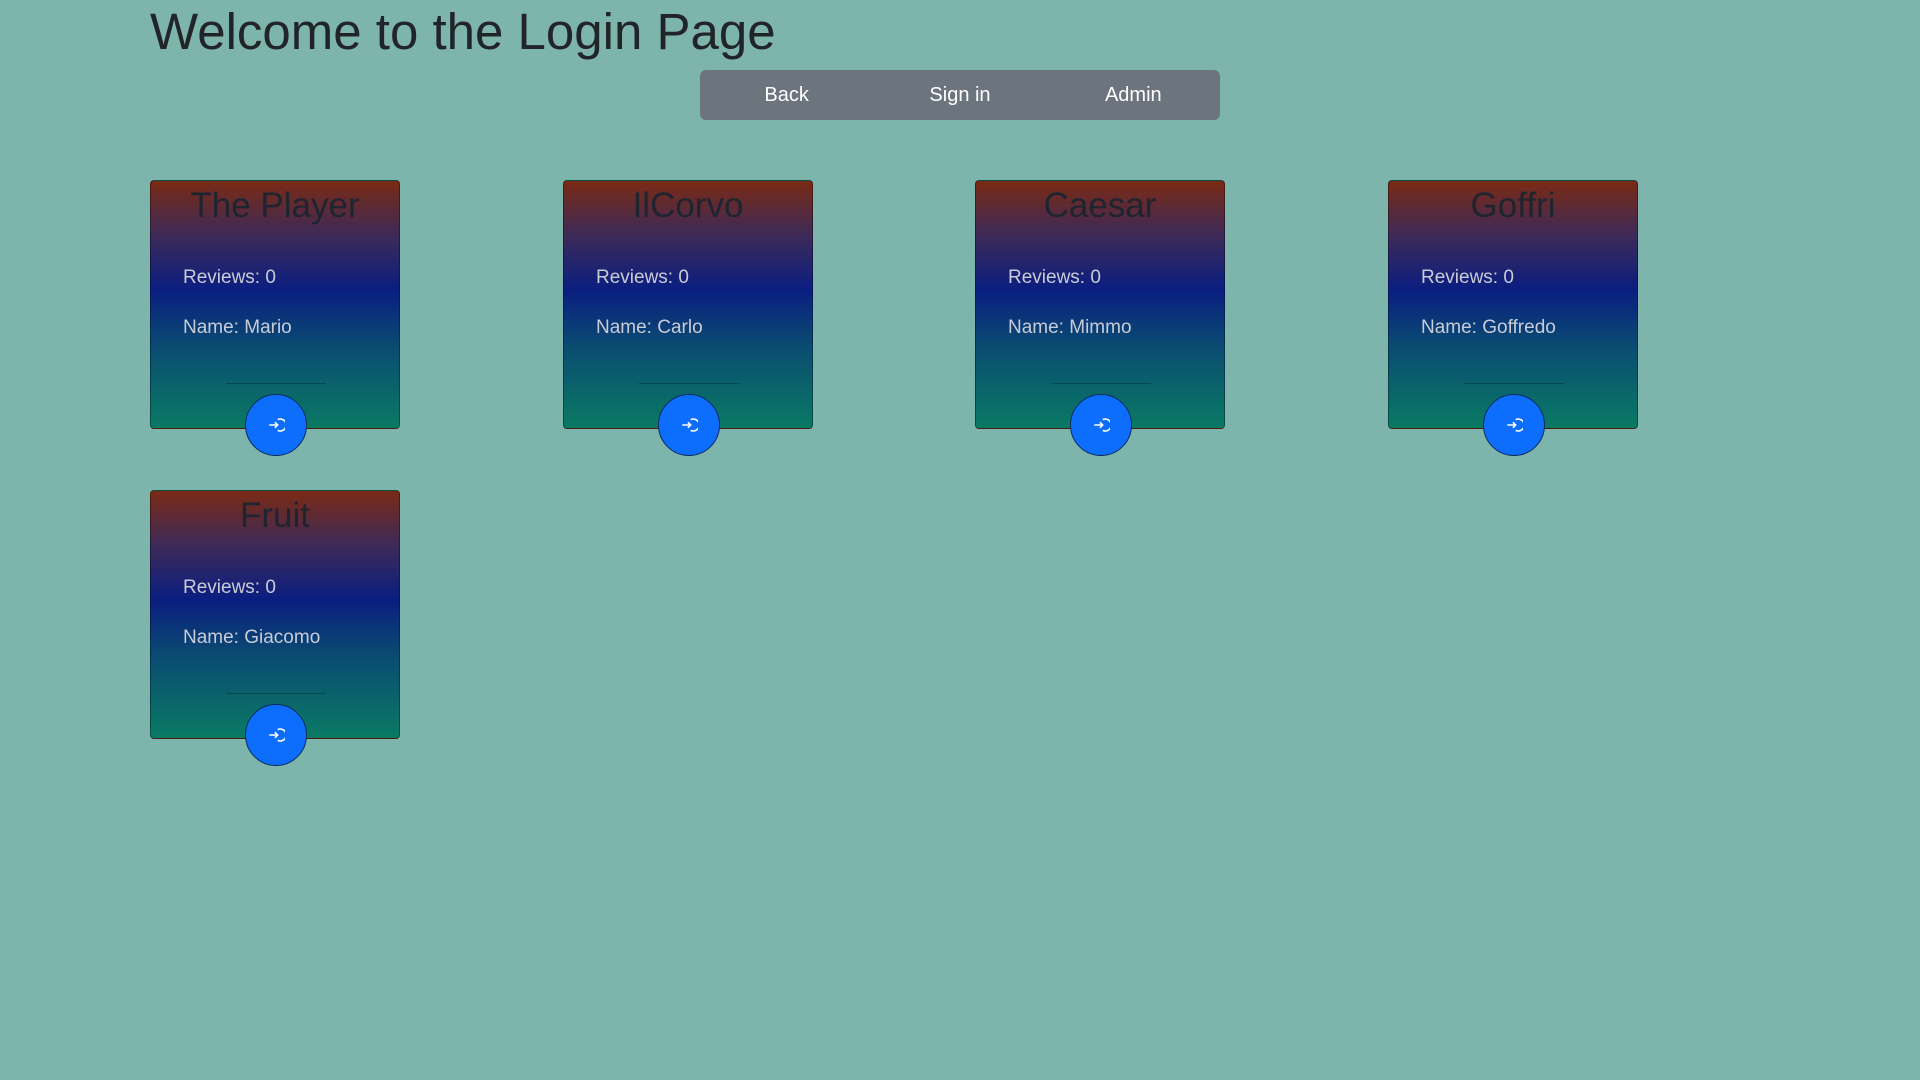 The image size is (1920, 1080). I want to click on user-card-0: The Player Reviews: 0 Name: Mario, so click(275, 318).